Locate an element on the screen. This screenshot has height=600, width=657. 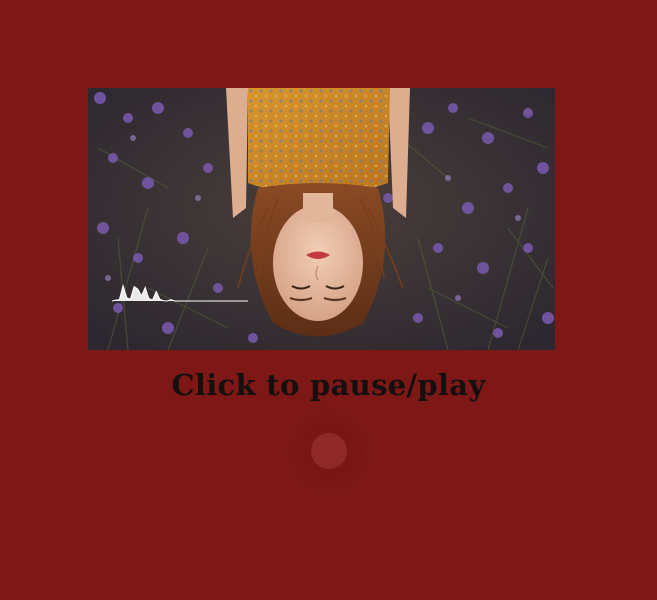
pause-play-toggle-button is located at coordinates (329, 451).